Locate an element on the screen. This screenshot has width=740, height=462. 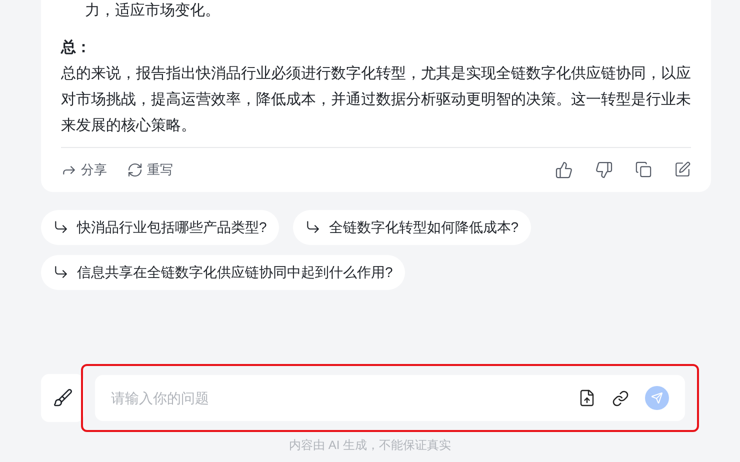
question-input: 请输入你的问题 is located at coordinates (390, 398).